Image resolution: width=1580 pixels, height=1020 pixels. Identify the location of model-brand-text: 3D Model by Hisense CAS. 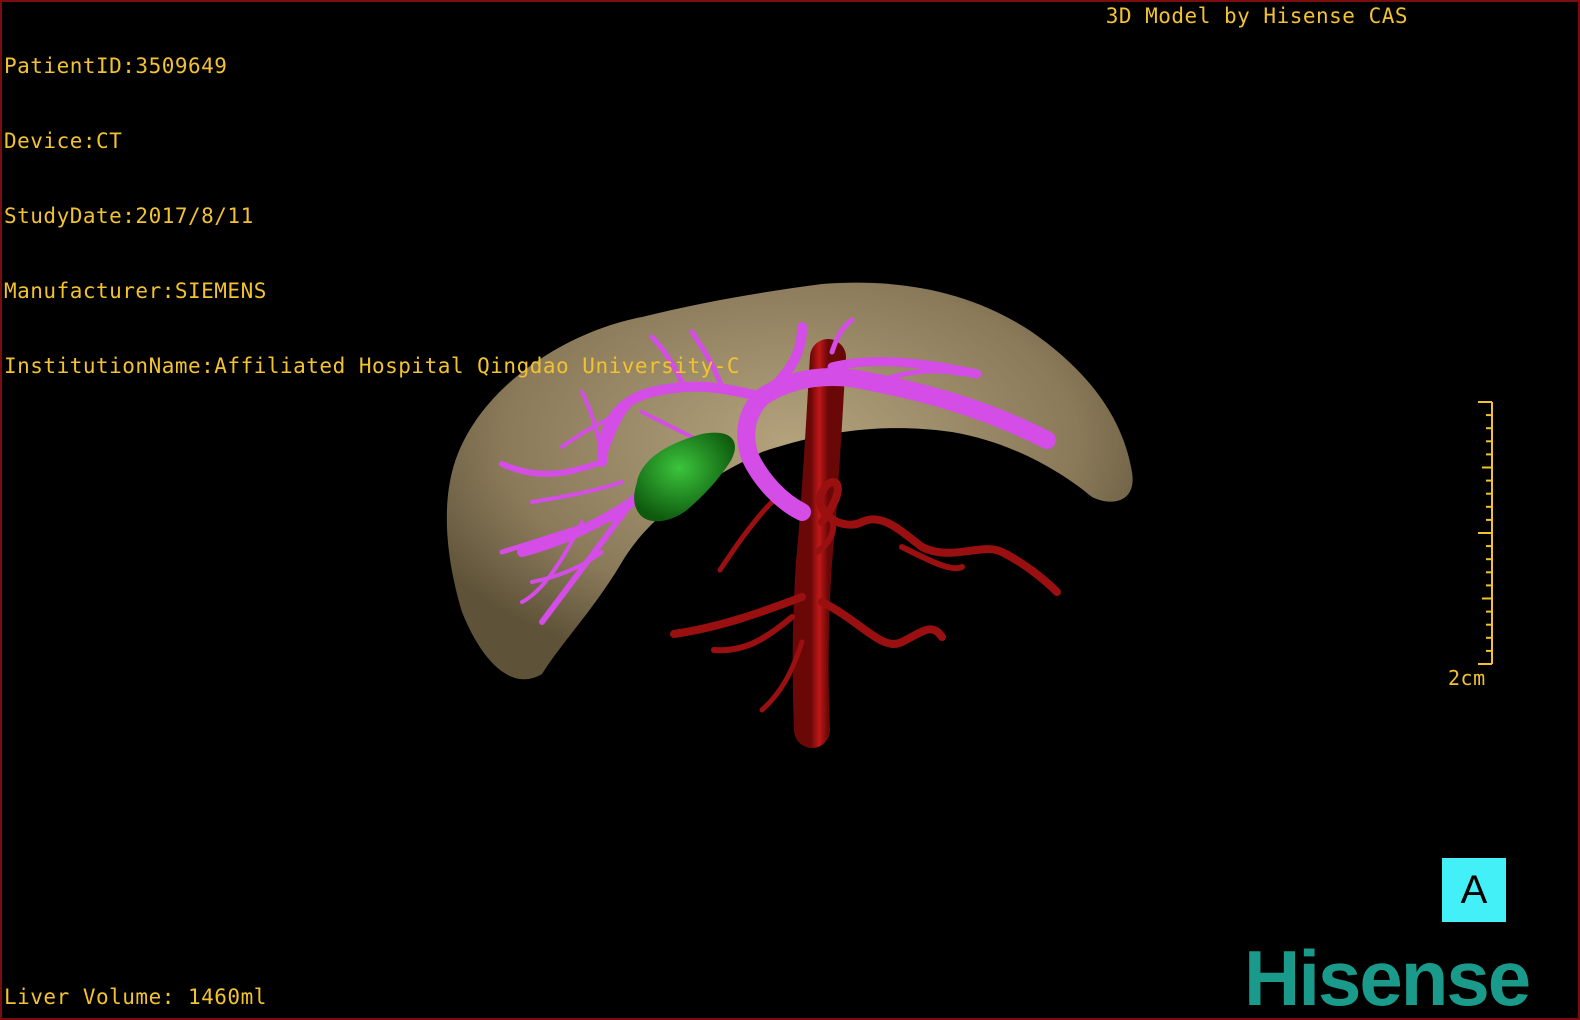
(1256, 16).